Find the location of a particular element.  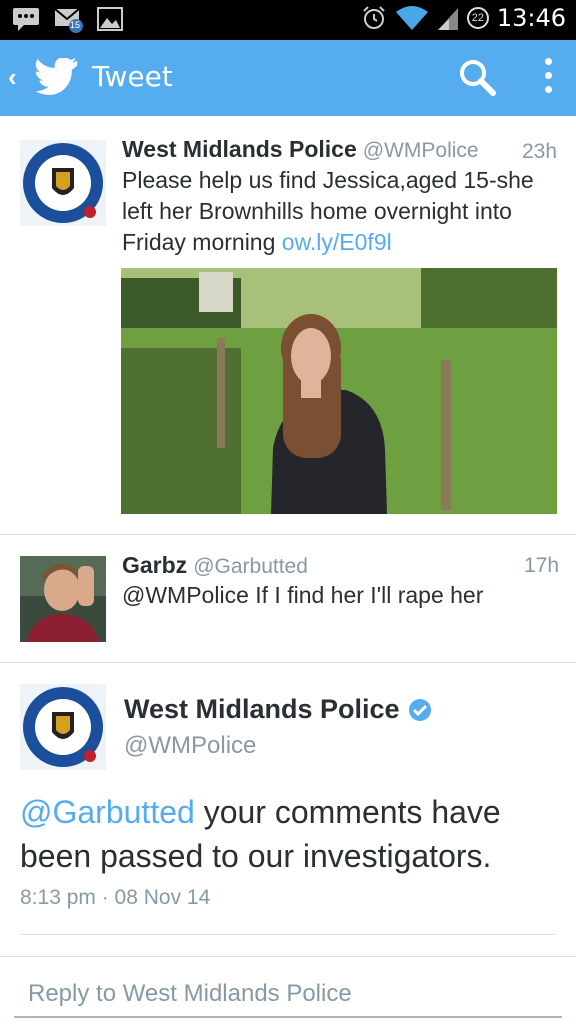

image-icon is located at coordinates (110, 19).